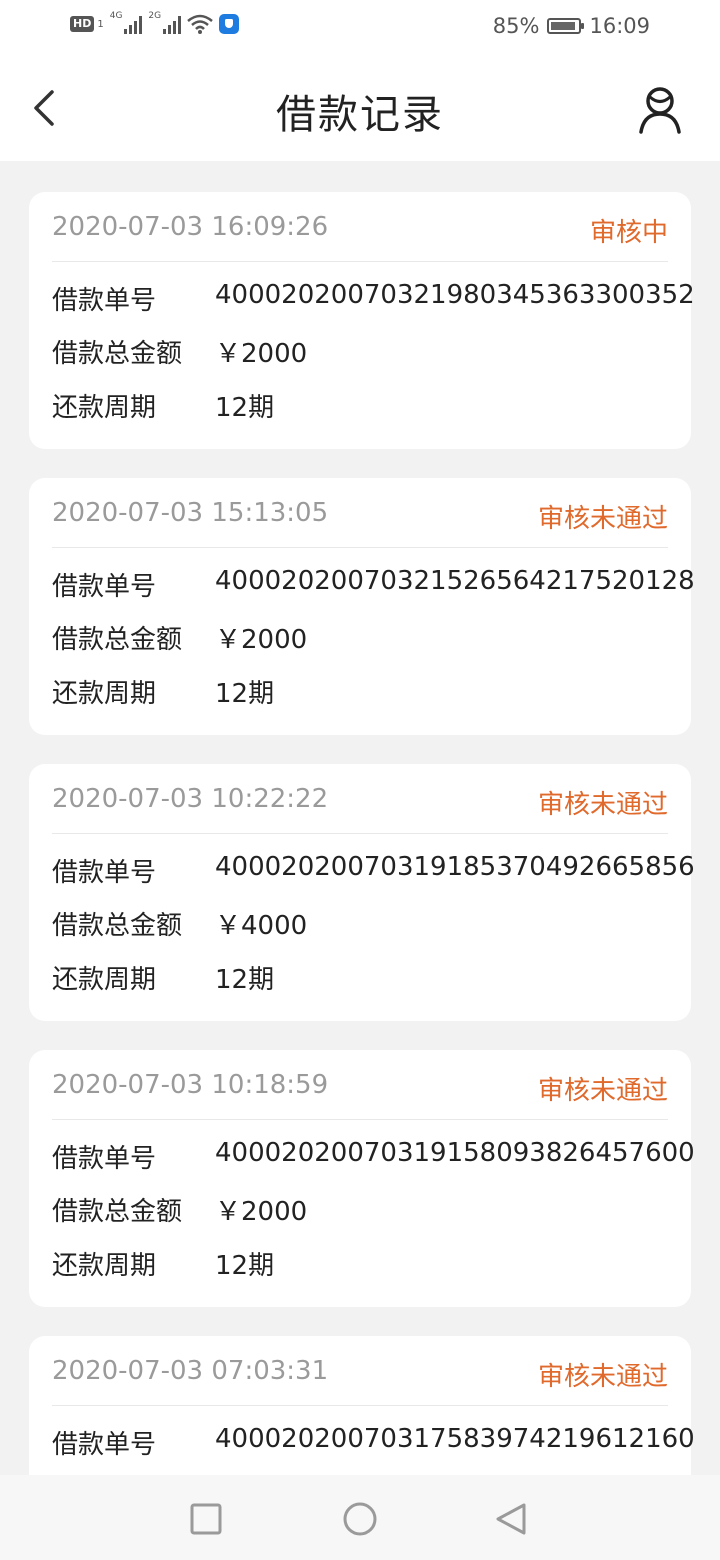 This screenshot has height=1560, width=720. I want to click on recents-button, so click(206, 1519).